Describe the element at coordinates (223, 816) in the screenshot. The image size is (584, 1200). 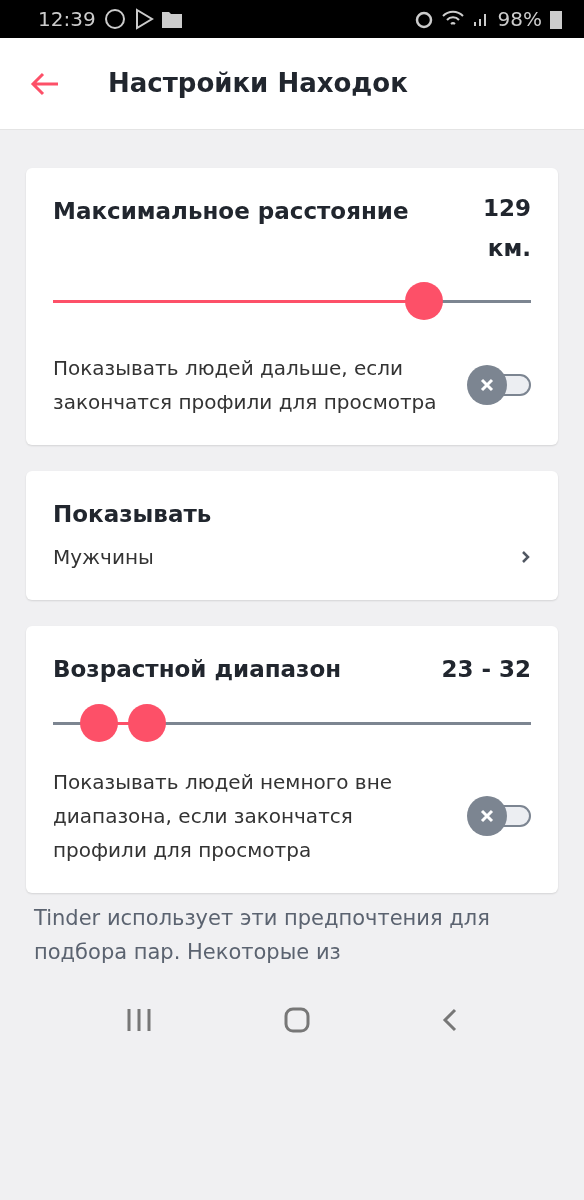
I see `option-label: Показывать людей немного вне диапазона, если закончатся профили для просмотра` at that location.